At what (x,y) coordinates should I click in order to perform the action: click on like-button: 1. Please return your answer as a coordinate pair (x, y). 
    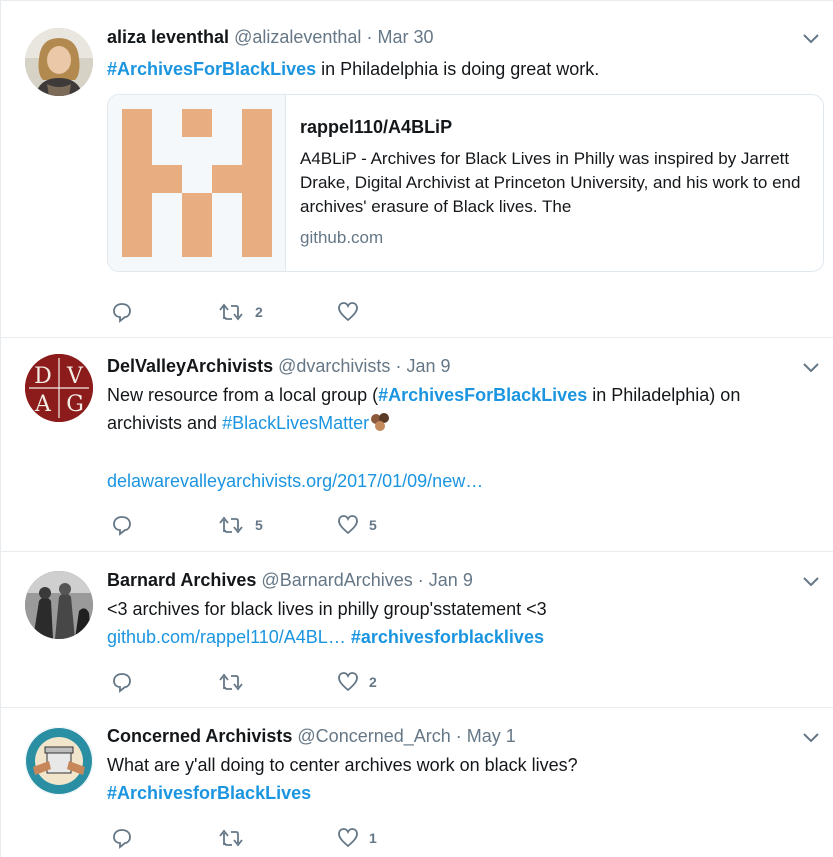
    Looking at the image, I should click on (357, 838).